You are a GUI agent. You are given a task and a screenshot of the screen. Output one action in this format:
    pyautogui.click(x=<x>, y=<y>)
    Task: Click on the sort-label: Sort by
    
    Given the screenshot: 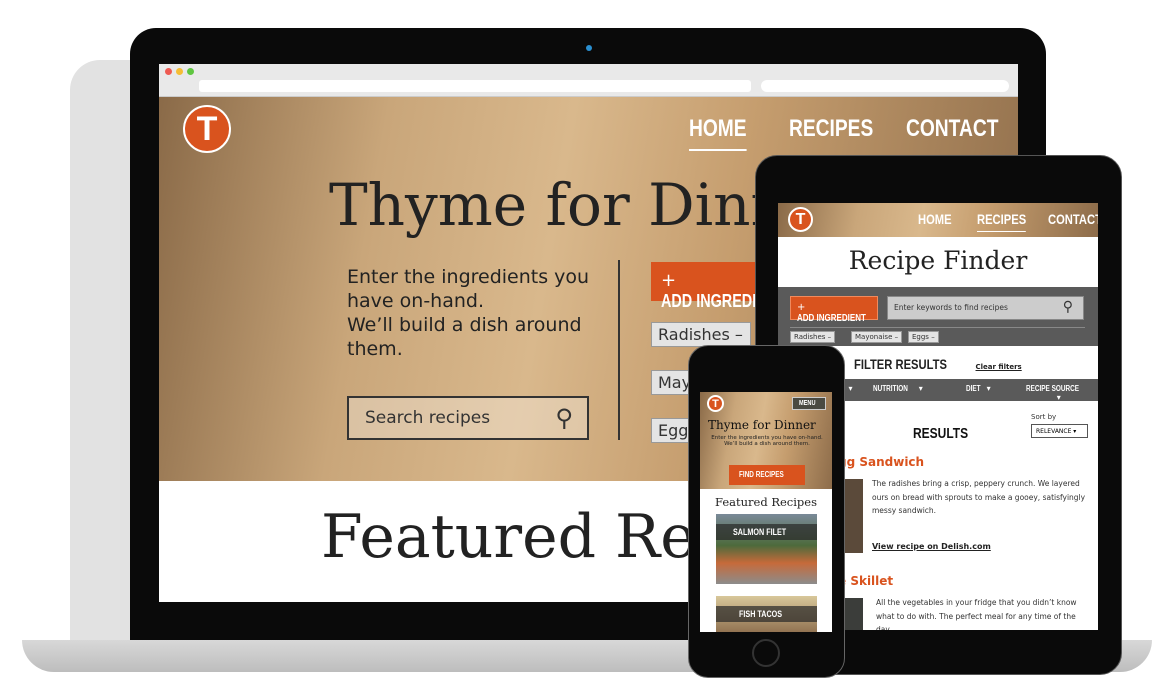 What is the action you would take?
    pyautogui.click(x=1044, y=417)
    